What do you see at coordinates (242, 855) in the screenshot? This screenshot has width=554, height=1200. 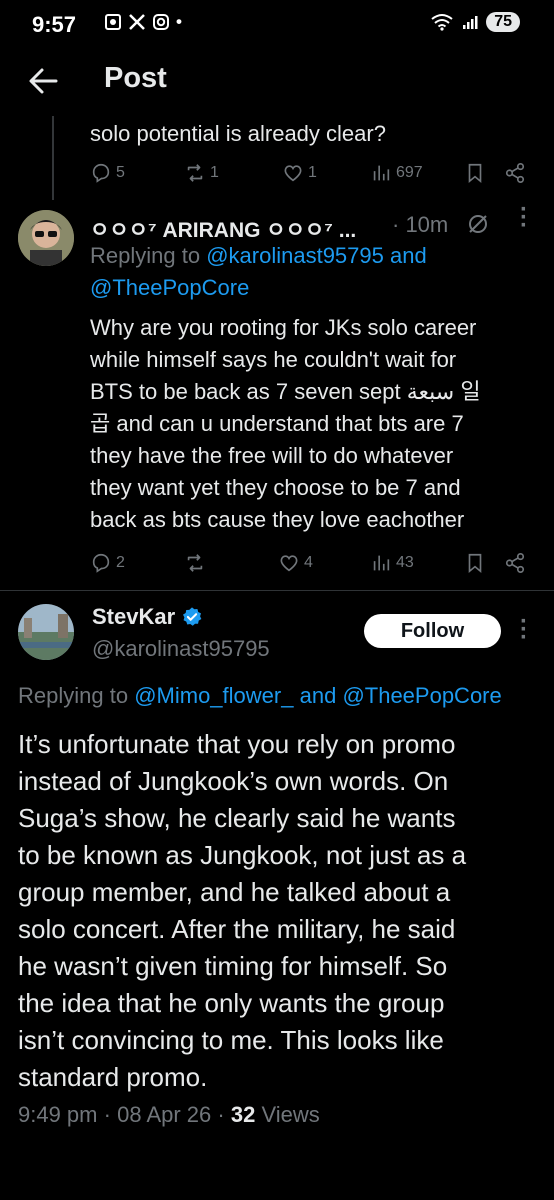 I see `main-text-line: to be known as Jungkook, not just as a` at bounding box center [242, 855].